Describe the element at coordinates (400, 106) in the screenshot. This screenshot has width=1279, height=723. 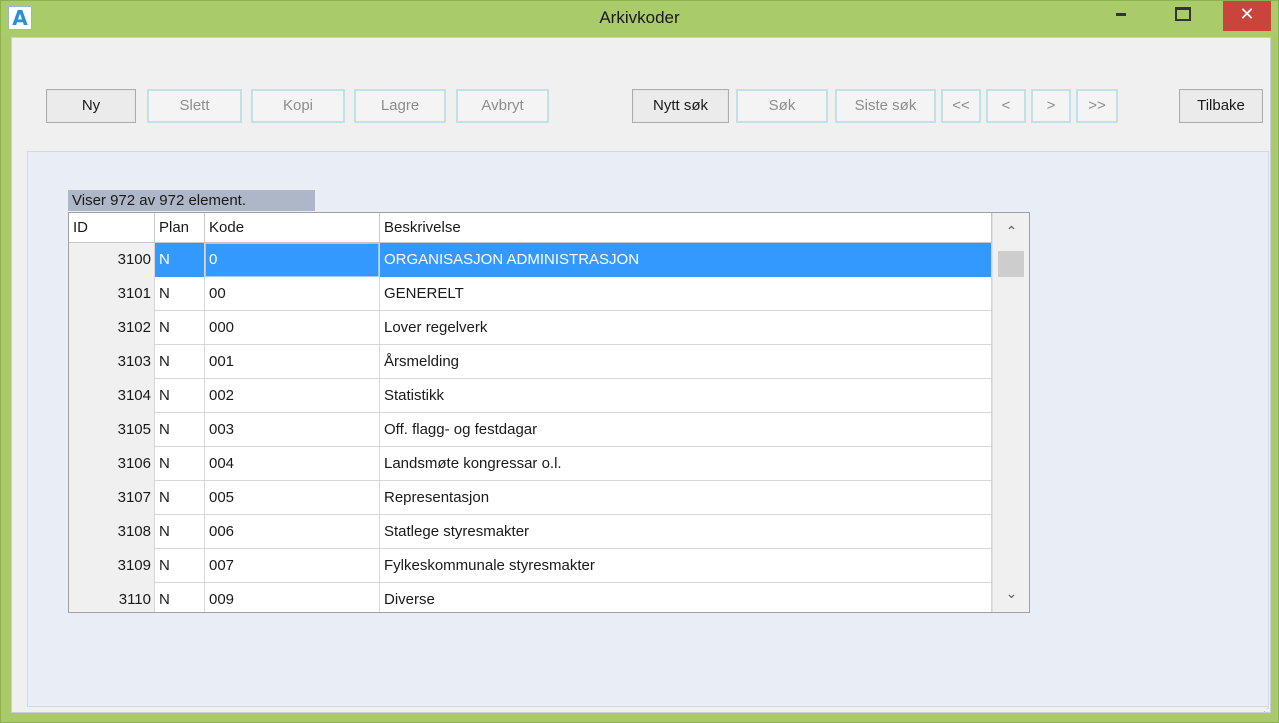
I see `save-button: Lagre` at that location.